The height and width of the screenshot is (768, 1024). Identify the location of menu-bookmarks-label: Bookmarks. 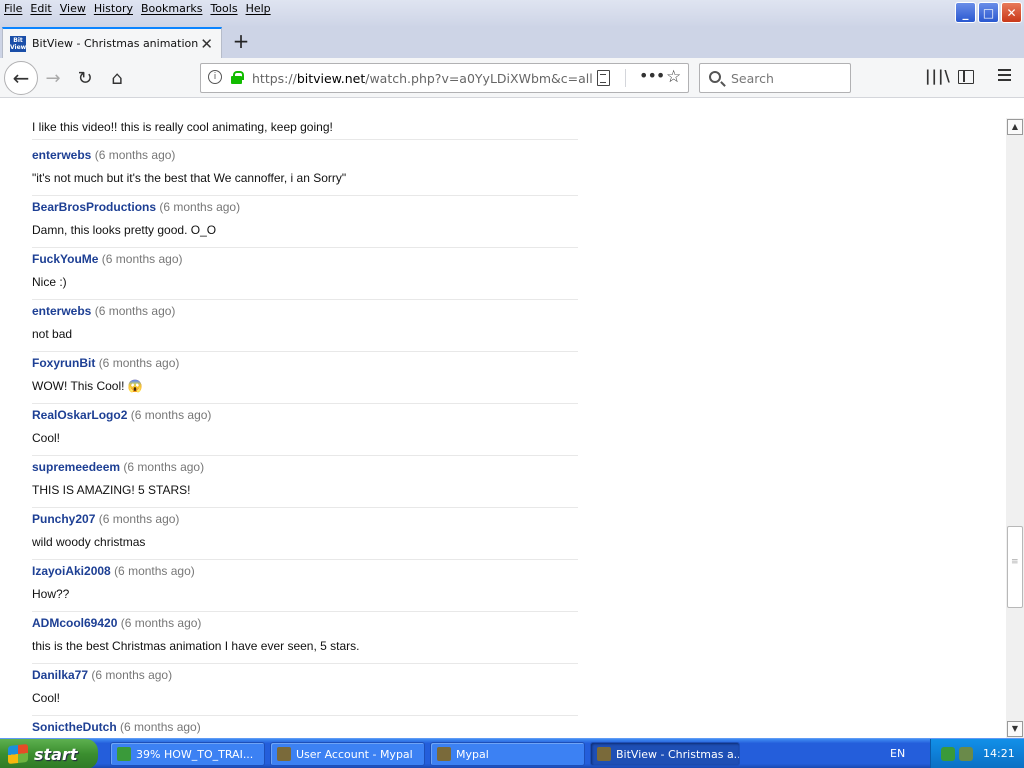
(171, 8).